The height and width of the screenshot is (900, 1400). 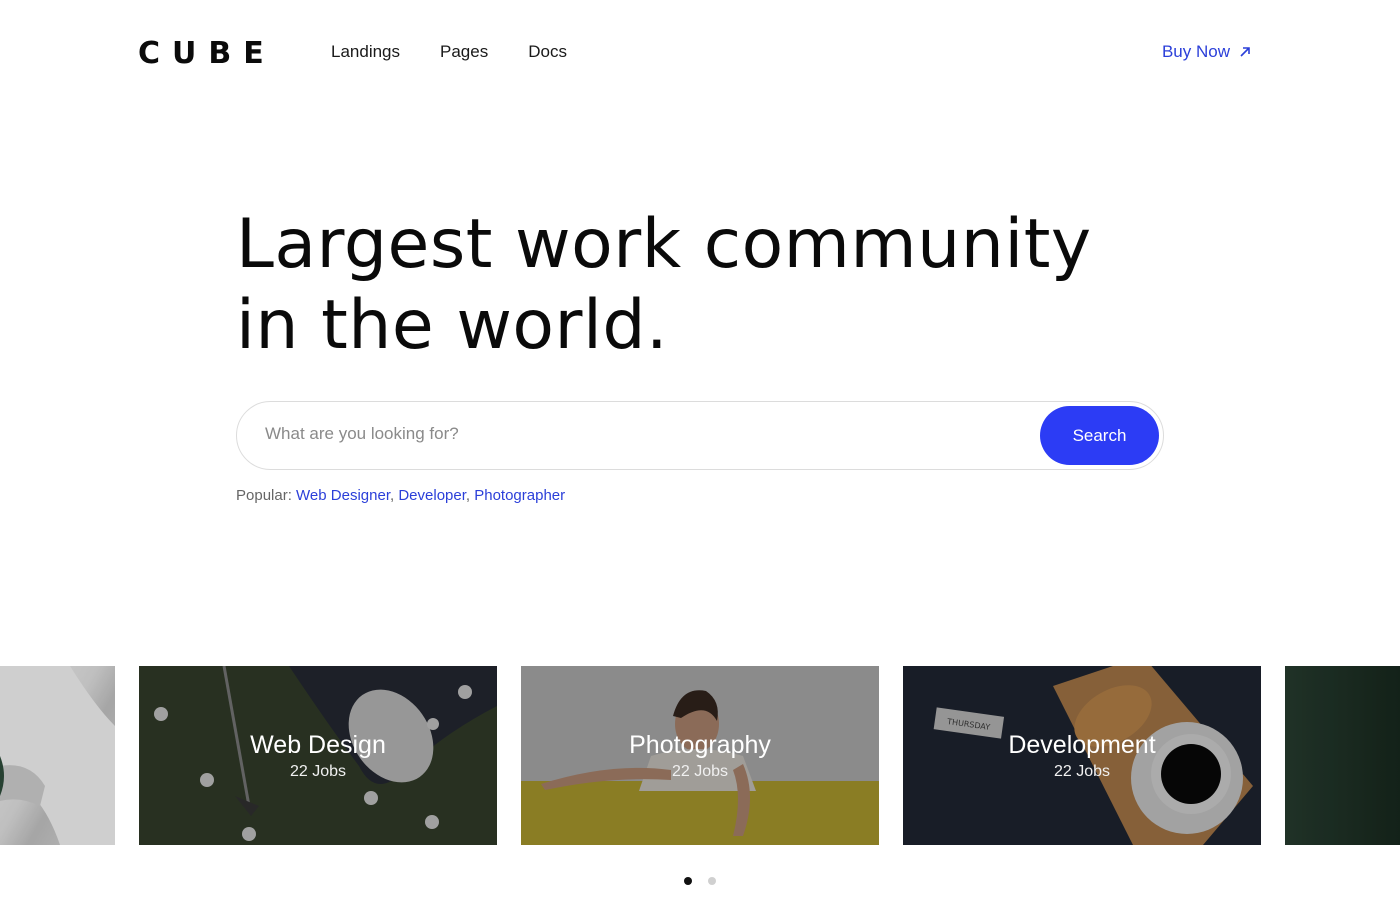 I want to click on search-bar: Search, so click(x=700, y=435).